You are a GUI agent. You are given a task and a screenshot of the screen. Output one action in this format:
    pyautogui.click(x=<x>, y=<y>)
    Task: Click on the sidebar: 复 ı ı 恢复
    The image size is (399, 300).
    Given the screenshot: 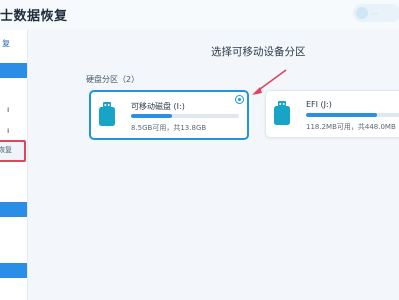 What is the action you would take?
    pyautogui.click(x=14, y=165)
    